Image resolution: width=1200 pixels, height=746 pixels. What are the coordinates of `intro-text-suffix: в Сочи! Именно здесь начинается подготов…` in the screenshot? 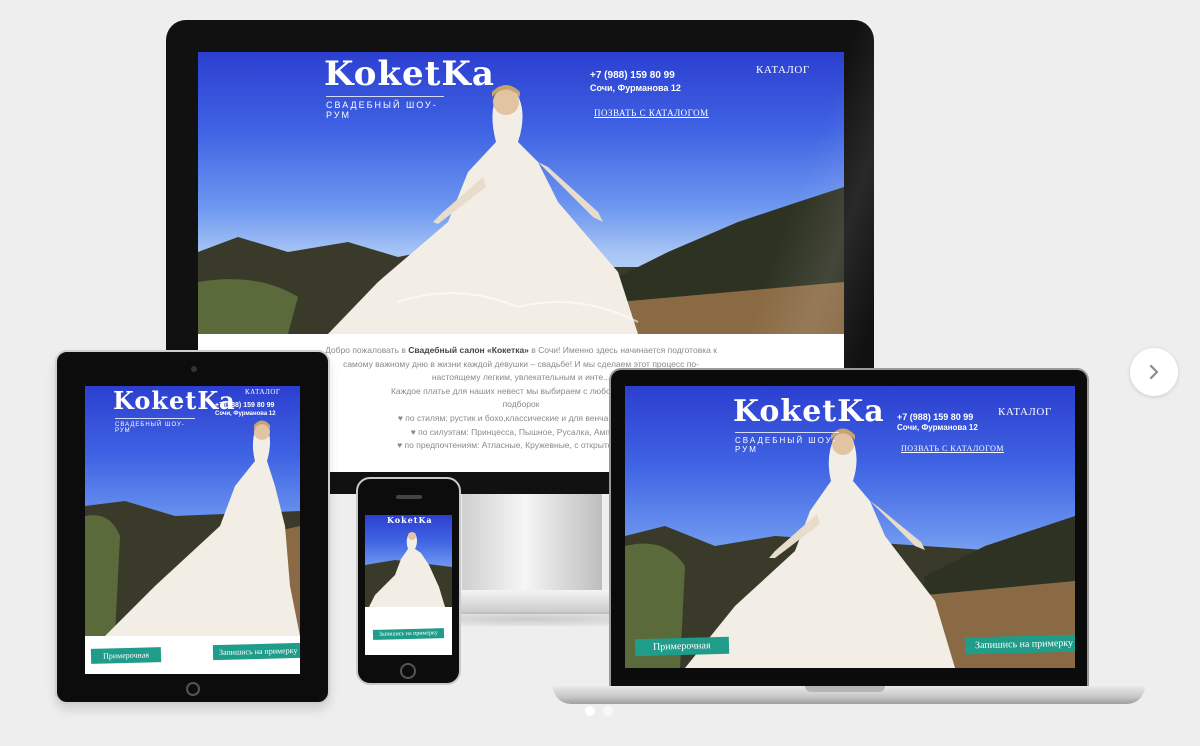 It's located at (624, 350).